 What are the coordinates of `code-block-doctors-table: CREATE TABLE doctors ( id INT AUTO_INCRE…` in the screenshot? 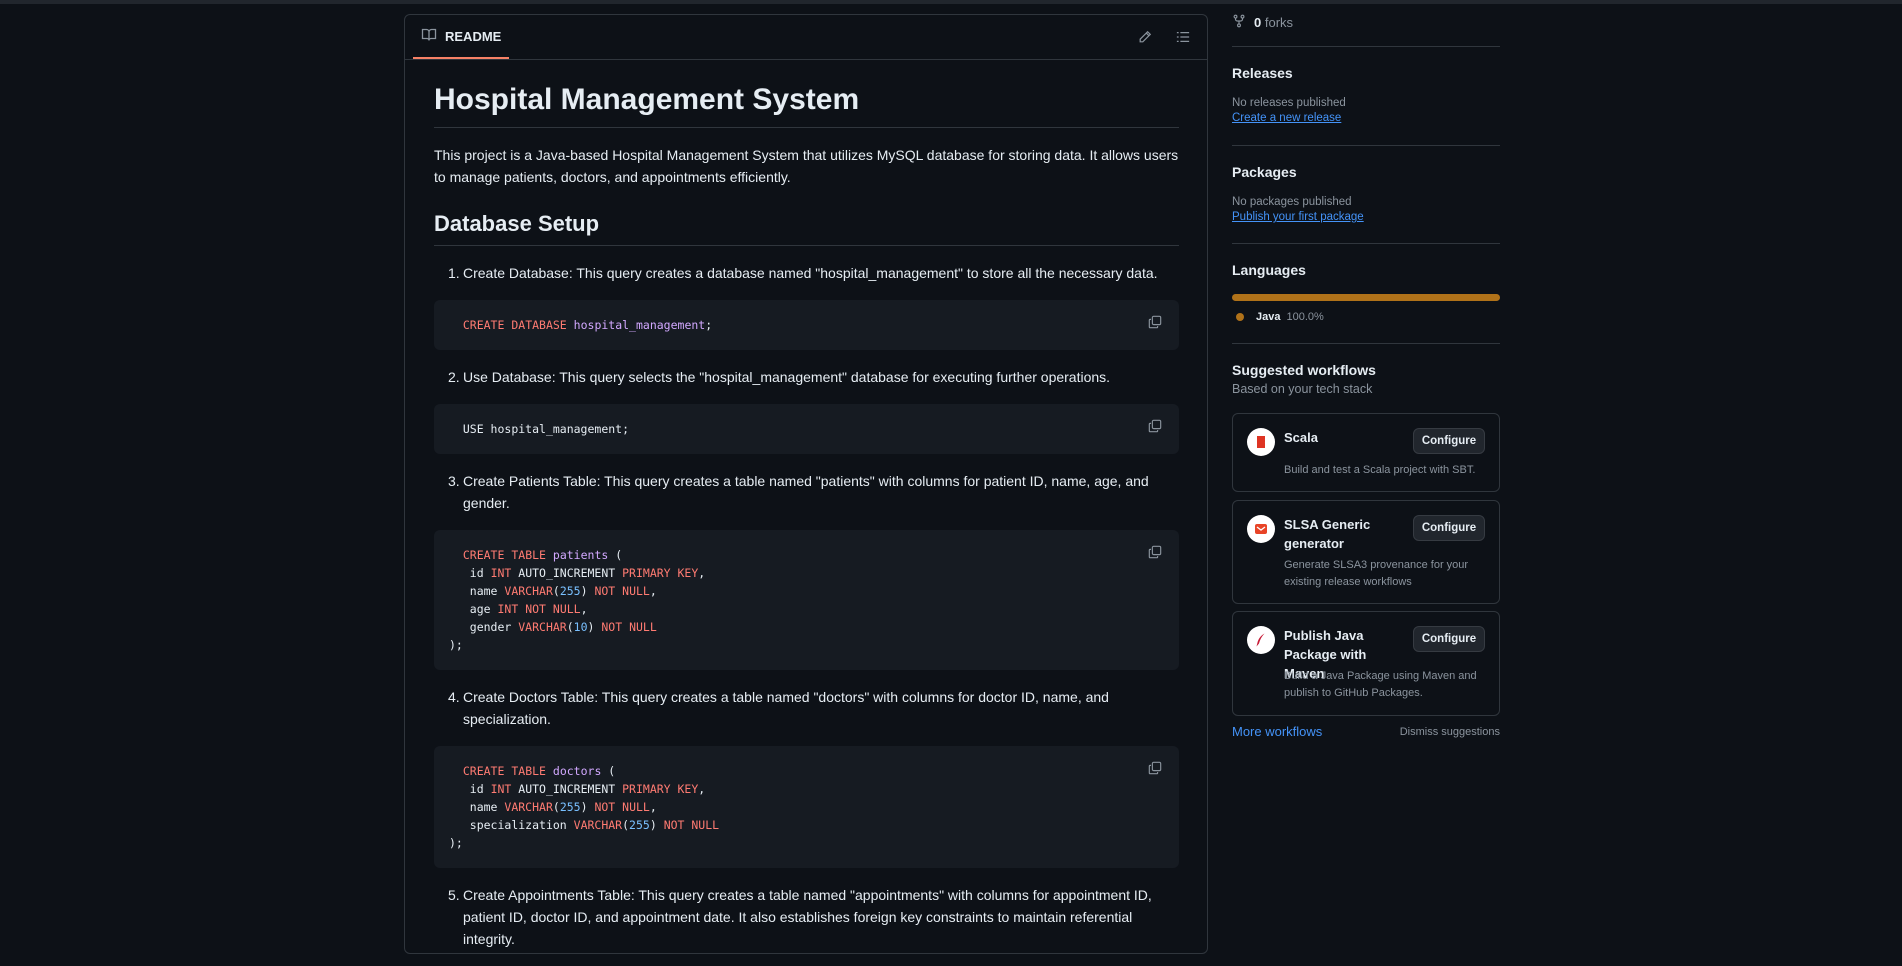 It's located at (806, 807).